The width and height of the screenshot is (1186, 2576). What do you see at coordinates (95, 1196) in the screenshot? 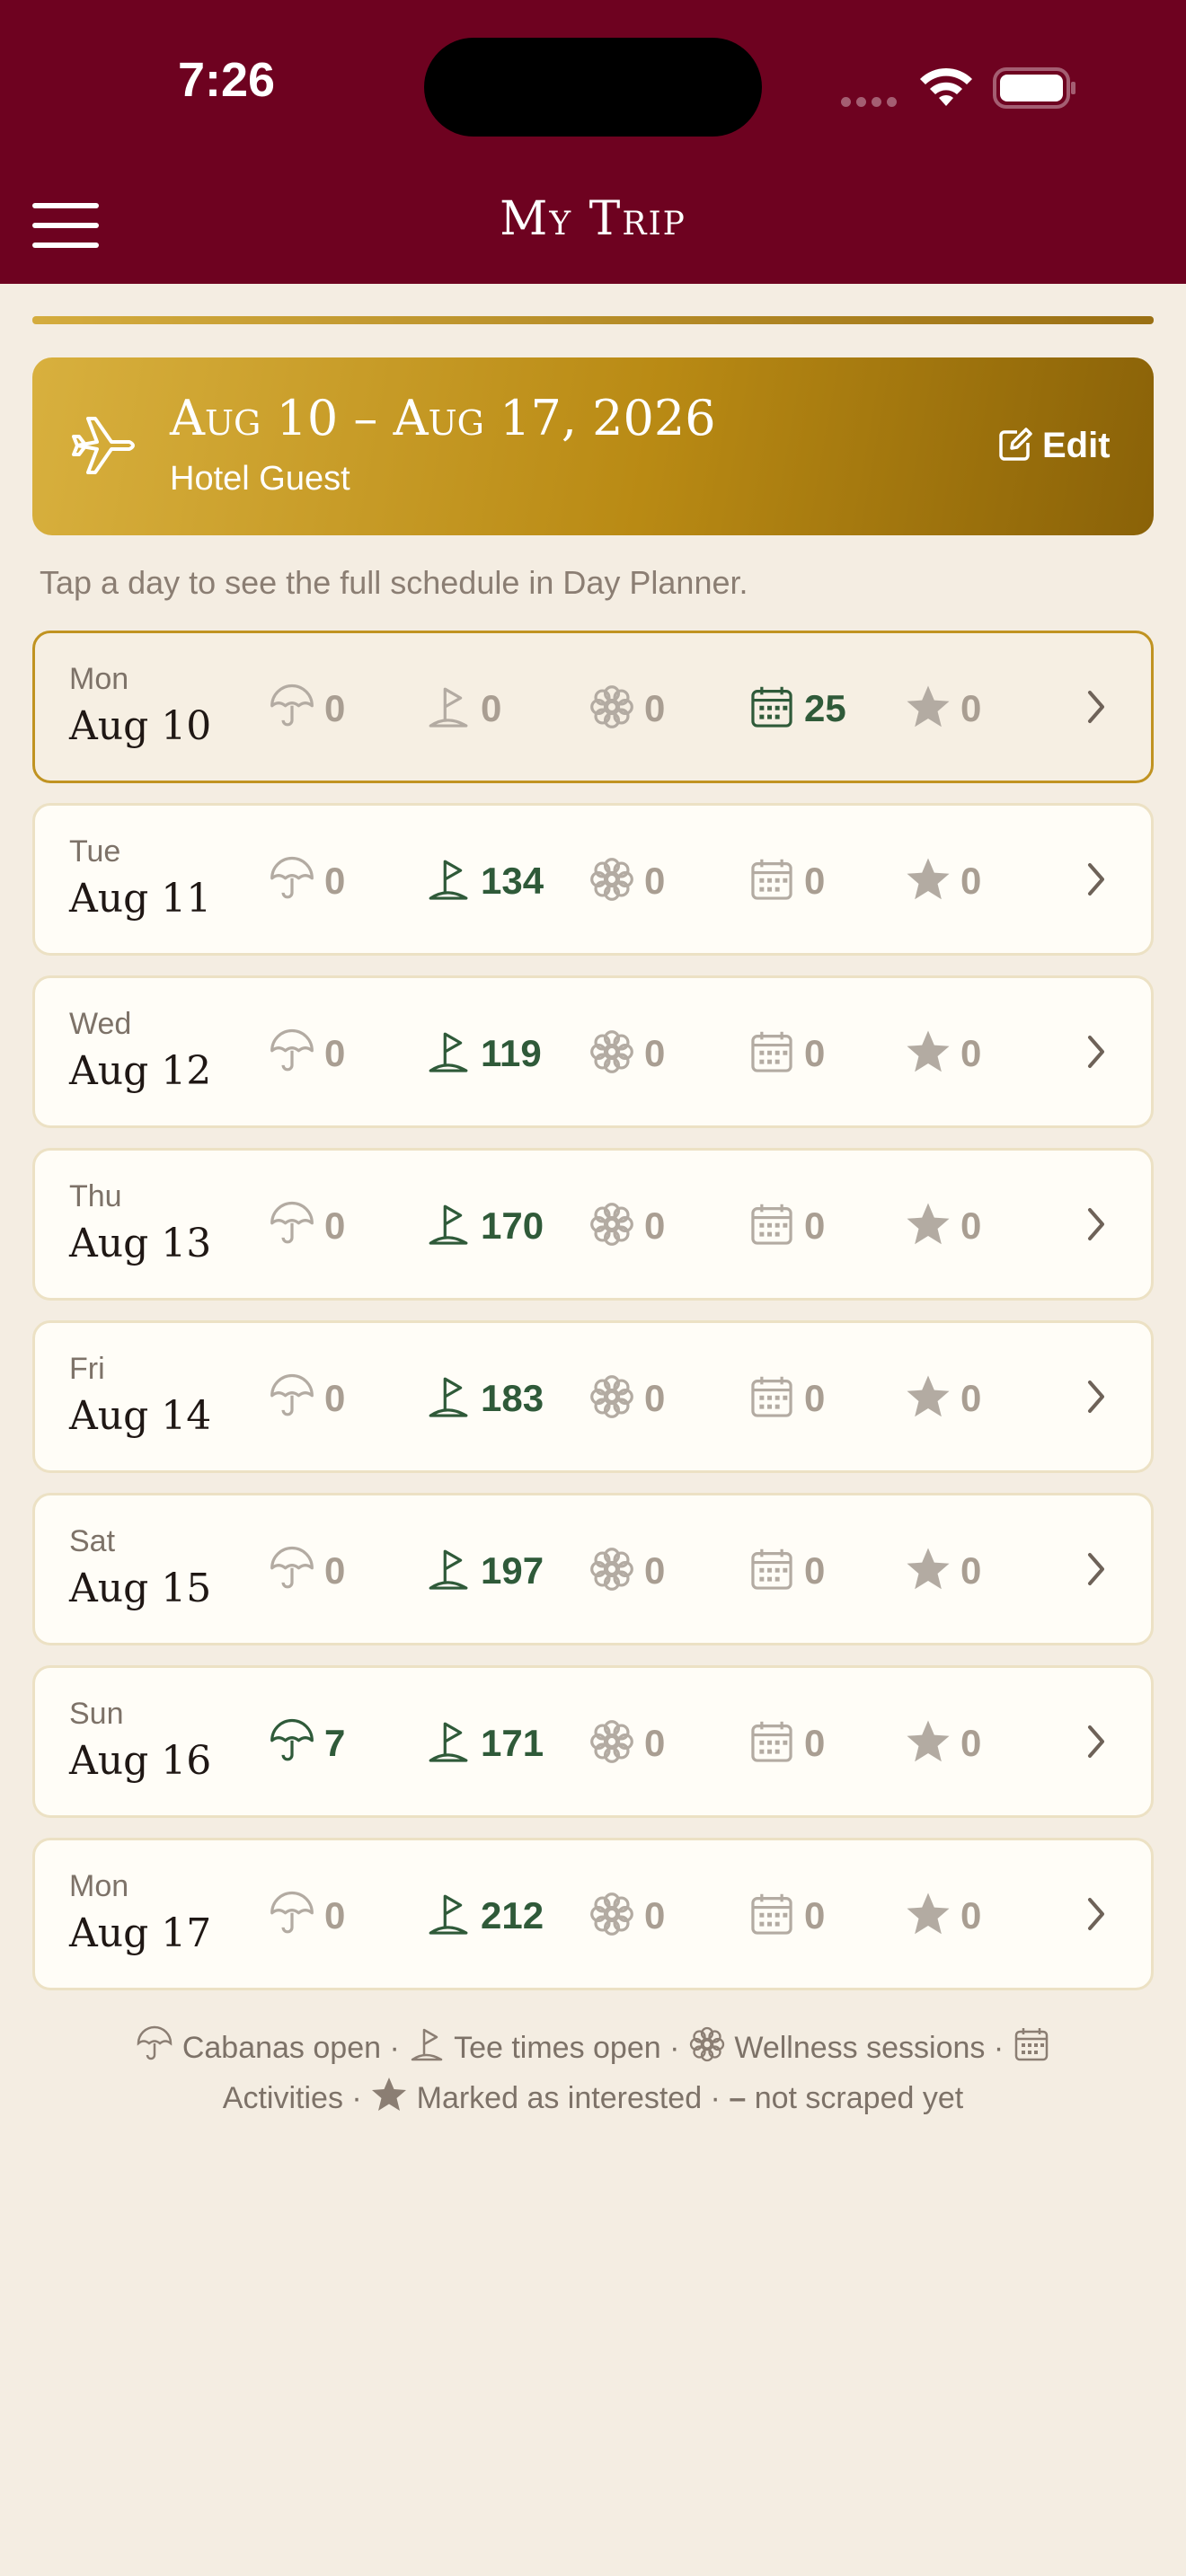
I see `day-of-week: Thu` at bounding box center [95, 1196].